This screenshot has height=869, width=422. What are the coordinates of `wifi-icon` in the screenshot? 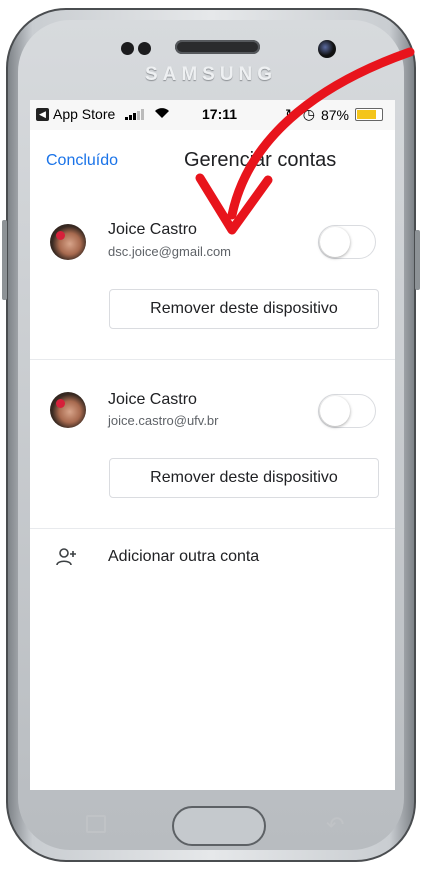 It's located at (162, 114).